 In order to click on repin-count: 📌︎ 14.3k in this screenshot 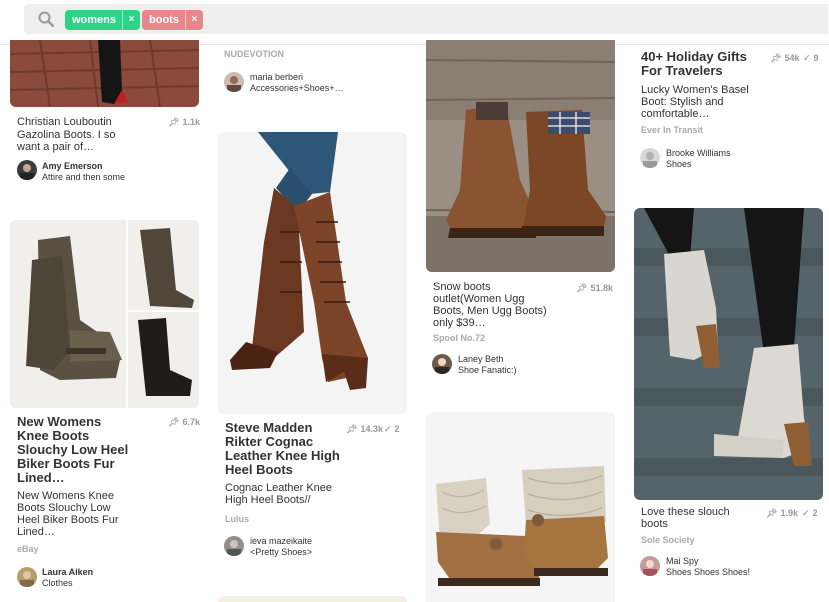, I will do `click(364, 429)`.